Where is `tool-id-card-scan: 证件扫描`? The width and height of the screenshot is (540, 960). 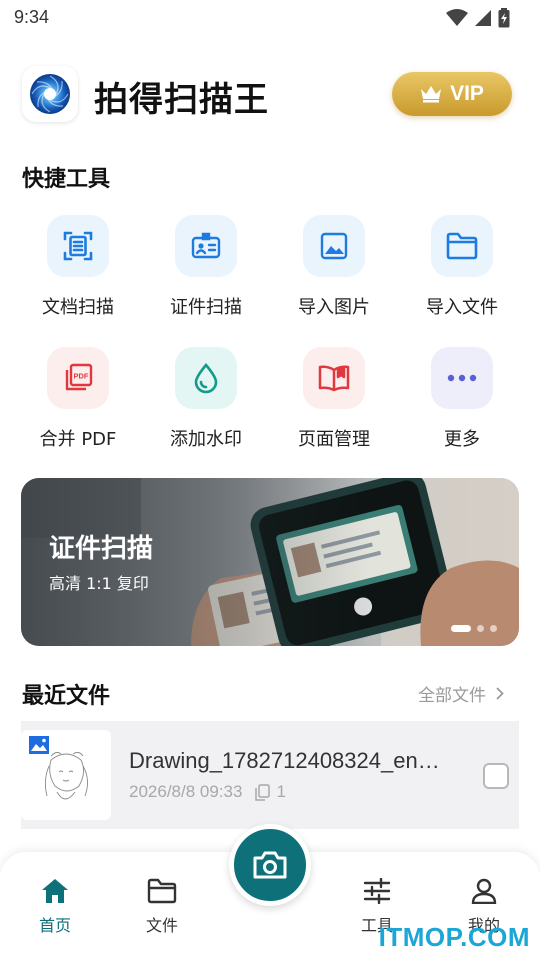
tool-id-card-scan: 证件扫描 is located at coordinates (206, 270).